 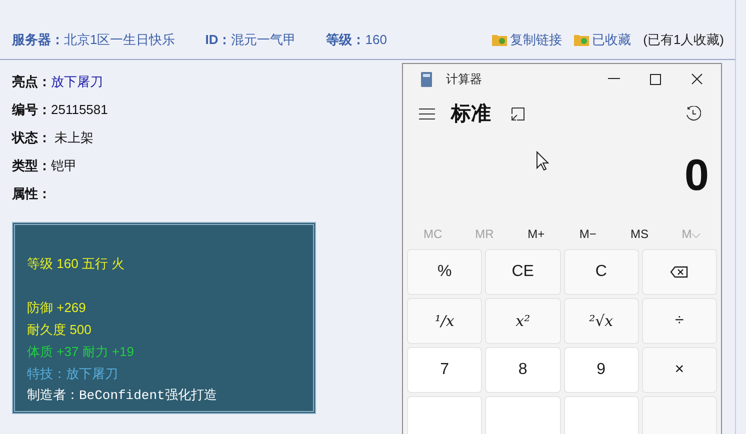 I want to click on tooltip-line: 等级 160 五行 火, so click(x=76, y=264).